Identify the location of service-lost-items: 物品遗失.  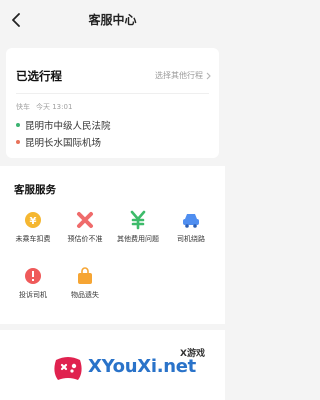
(85, 283).